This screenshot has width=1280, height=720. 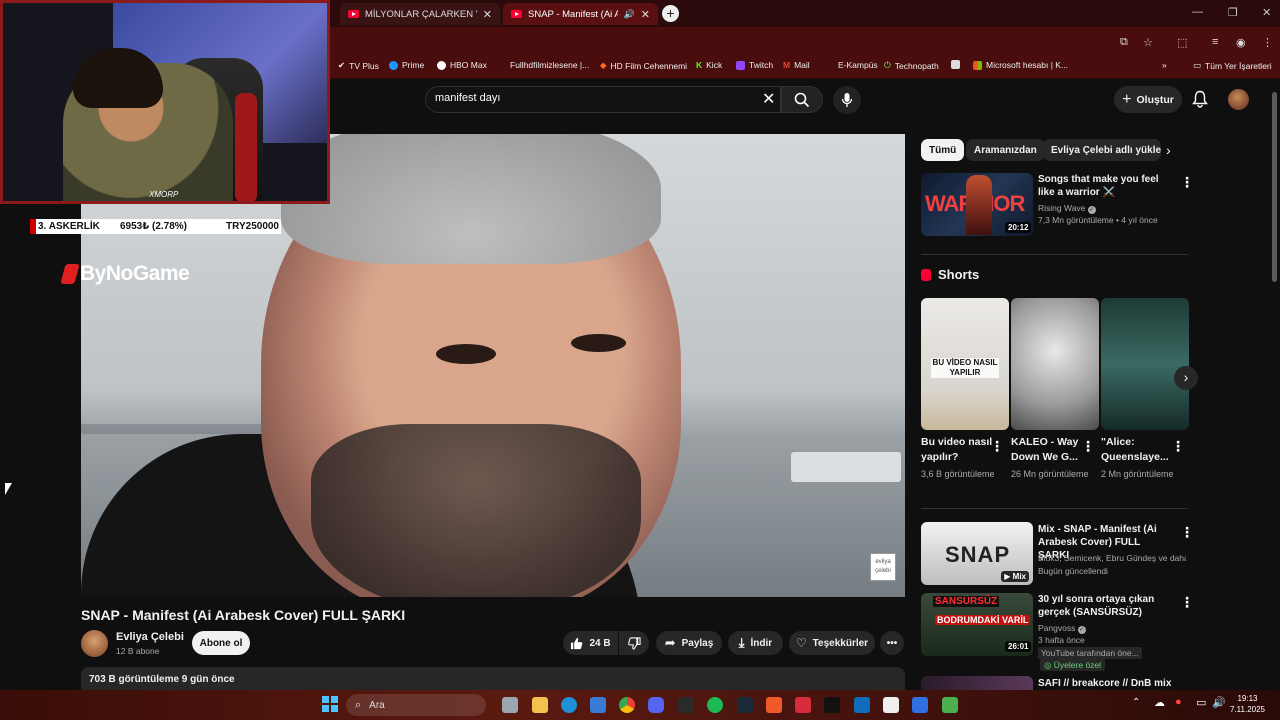 I want to click on bookmark-ekampus: E-Kampüs, so click(x=858, y=65).